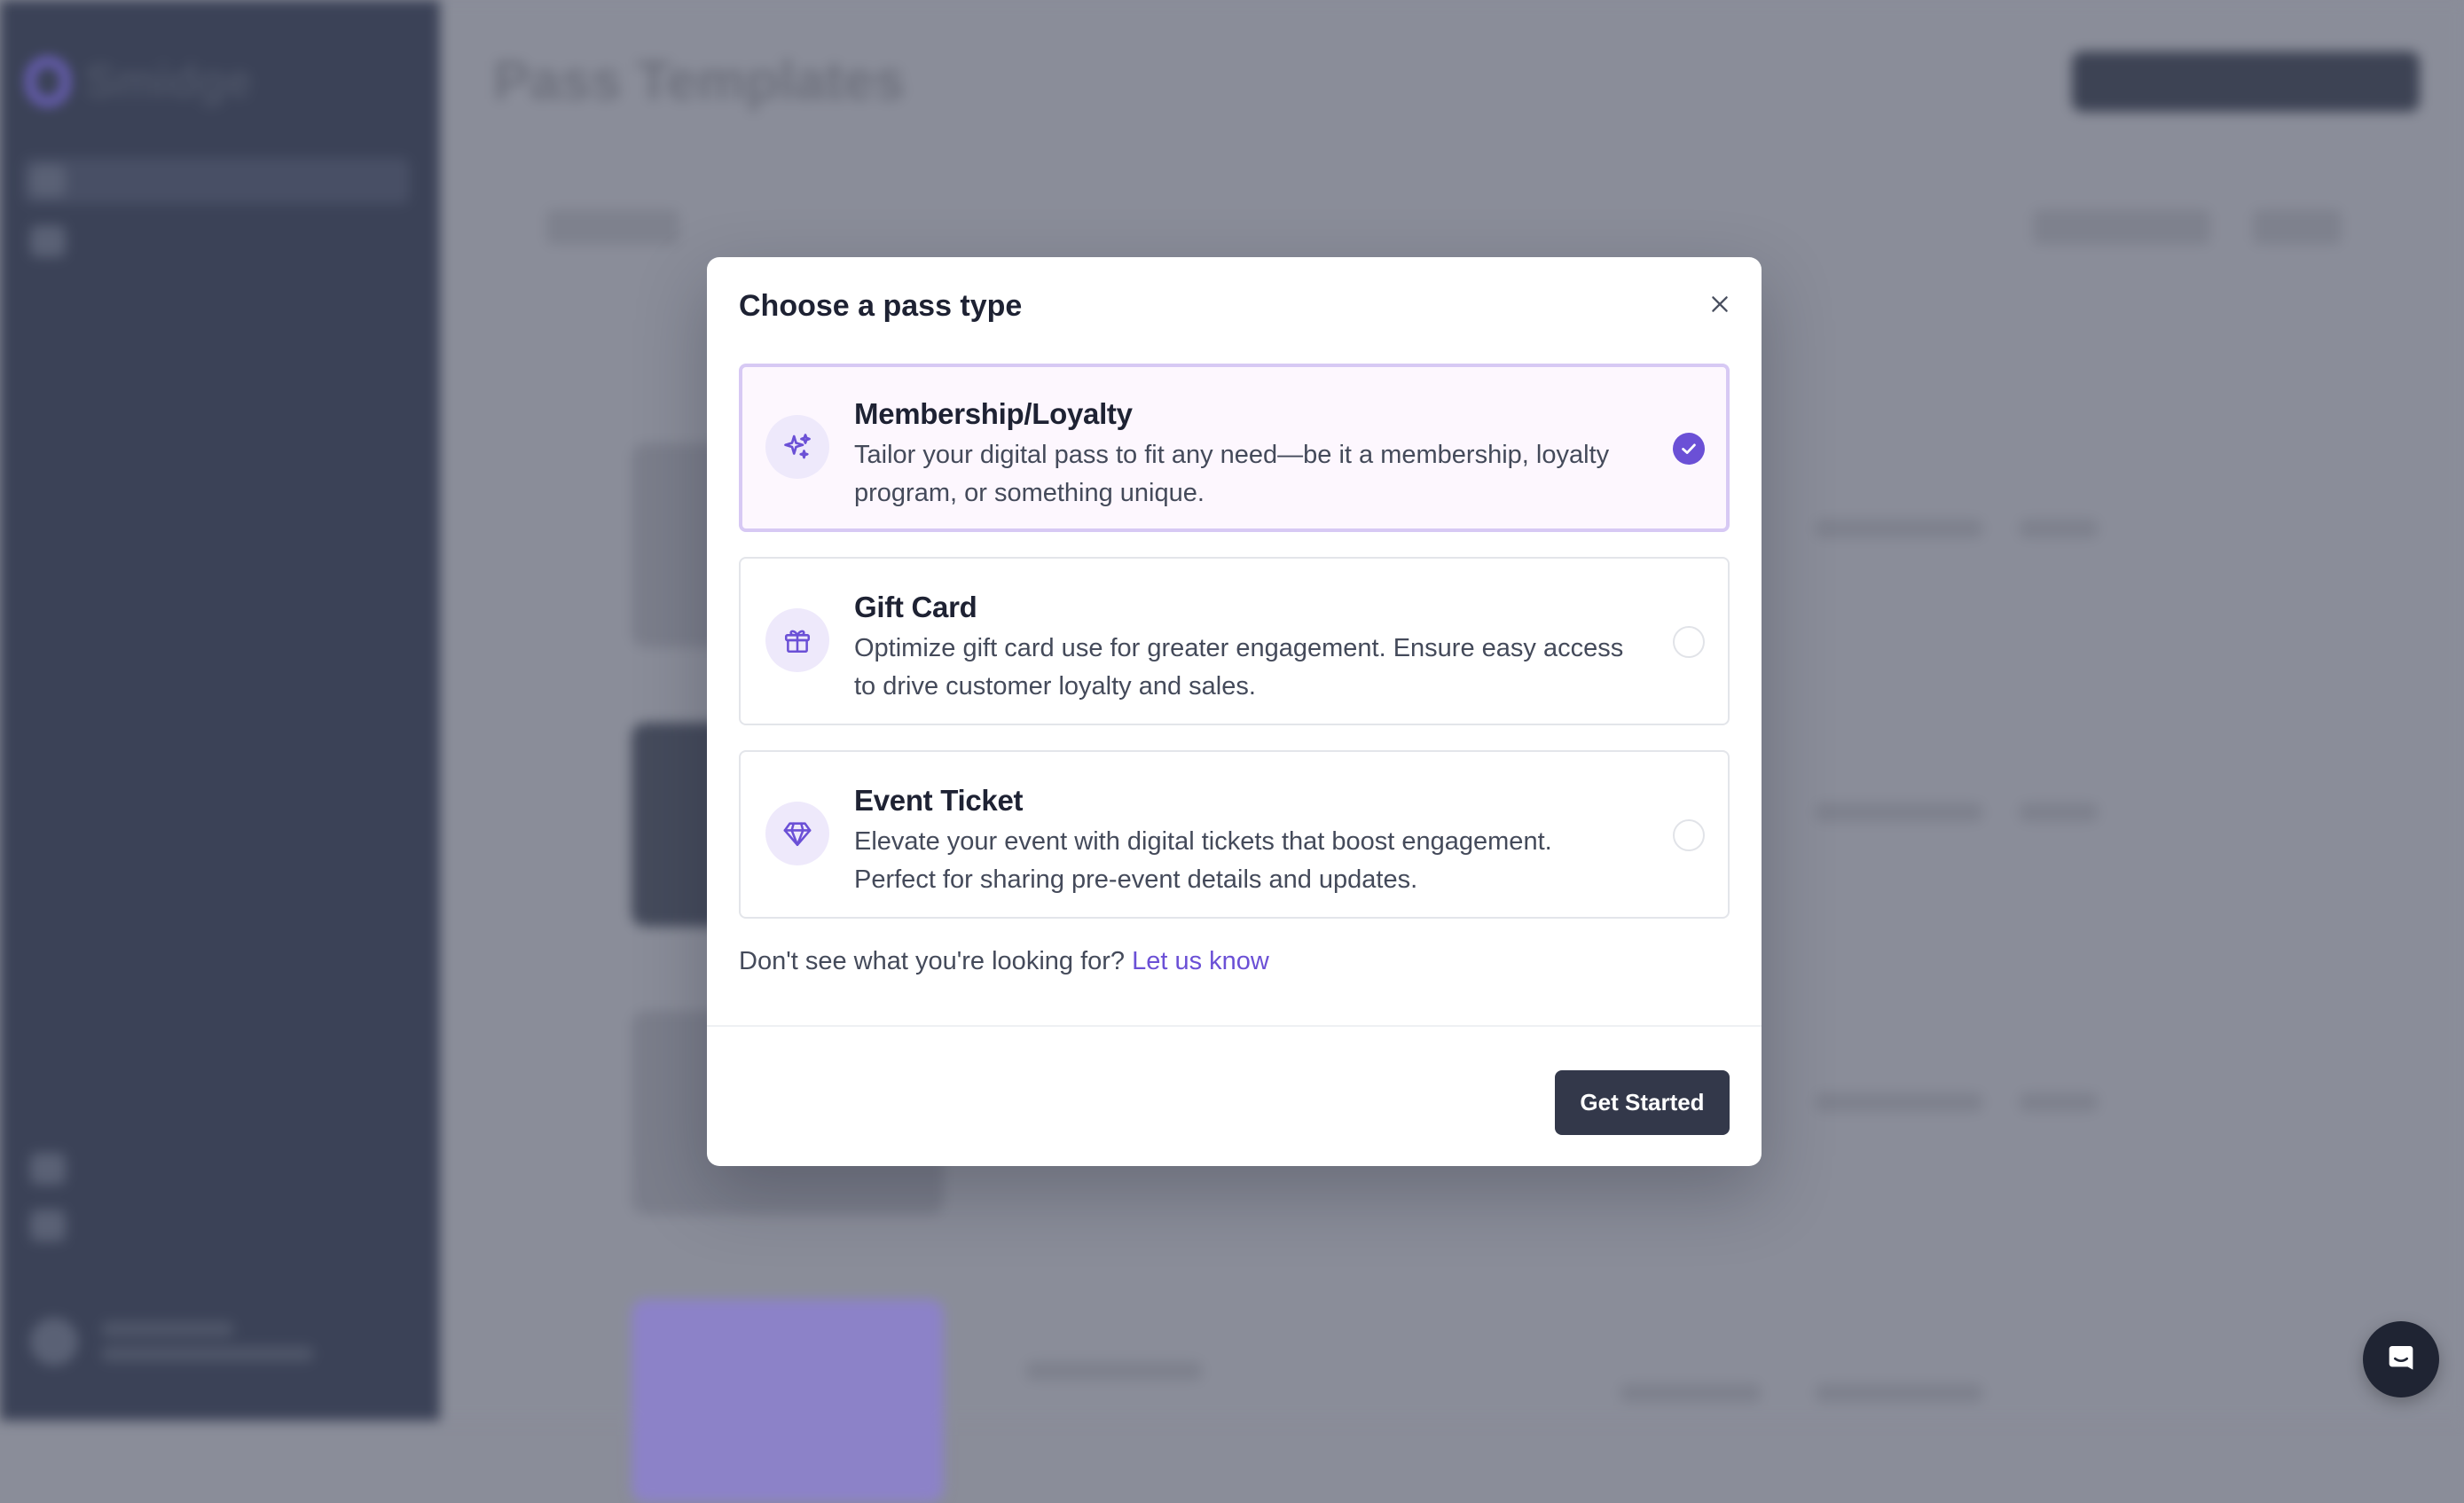 This screenshot has height=1503, width=2464. I want to click on sidebar-item-secondary, so click(48, 241).